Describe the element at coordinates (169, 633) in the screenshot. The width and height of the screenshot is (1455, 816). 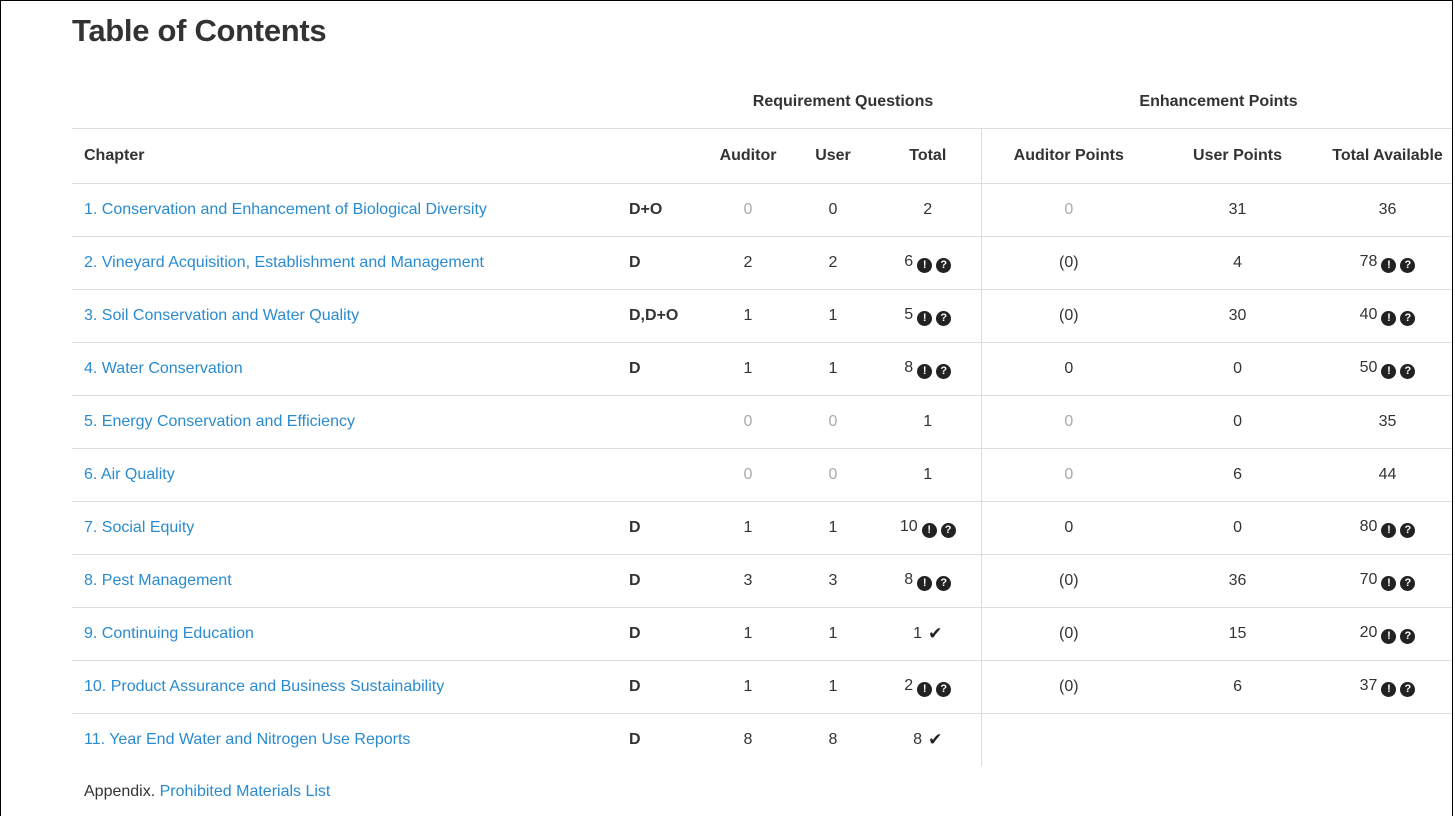
I see `chapter-link: 9. Continuing Education` at that location.